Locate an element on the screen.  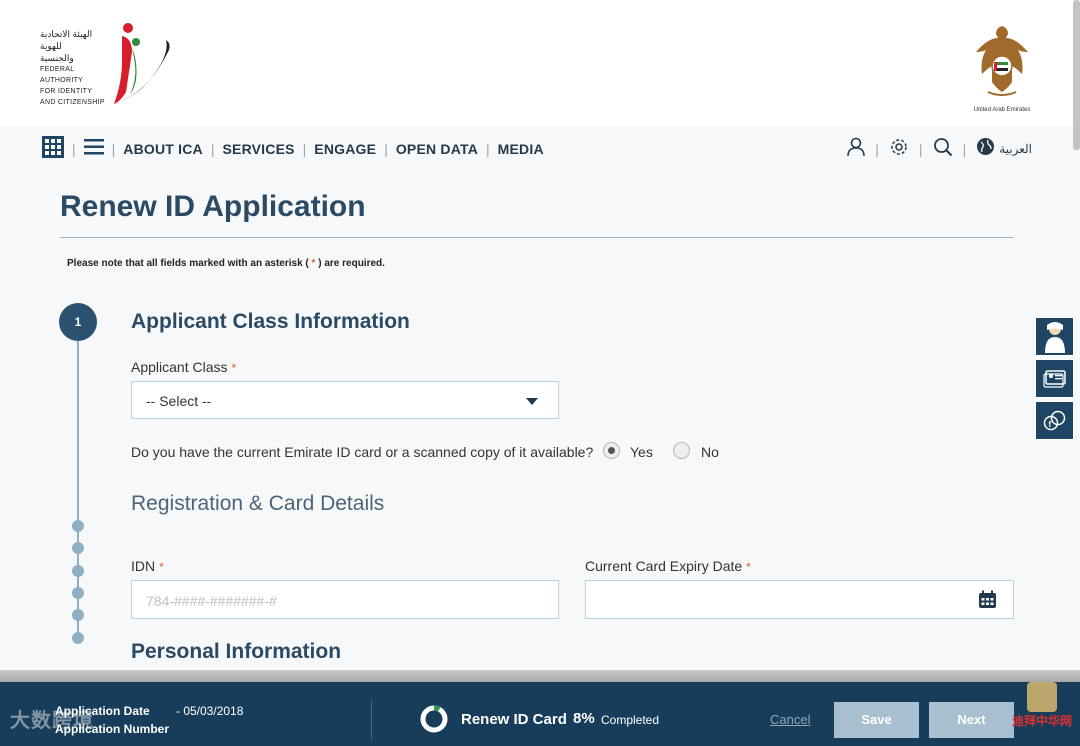
social-widget-button: f is located at coordinates (1054, 420).